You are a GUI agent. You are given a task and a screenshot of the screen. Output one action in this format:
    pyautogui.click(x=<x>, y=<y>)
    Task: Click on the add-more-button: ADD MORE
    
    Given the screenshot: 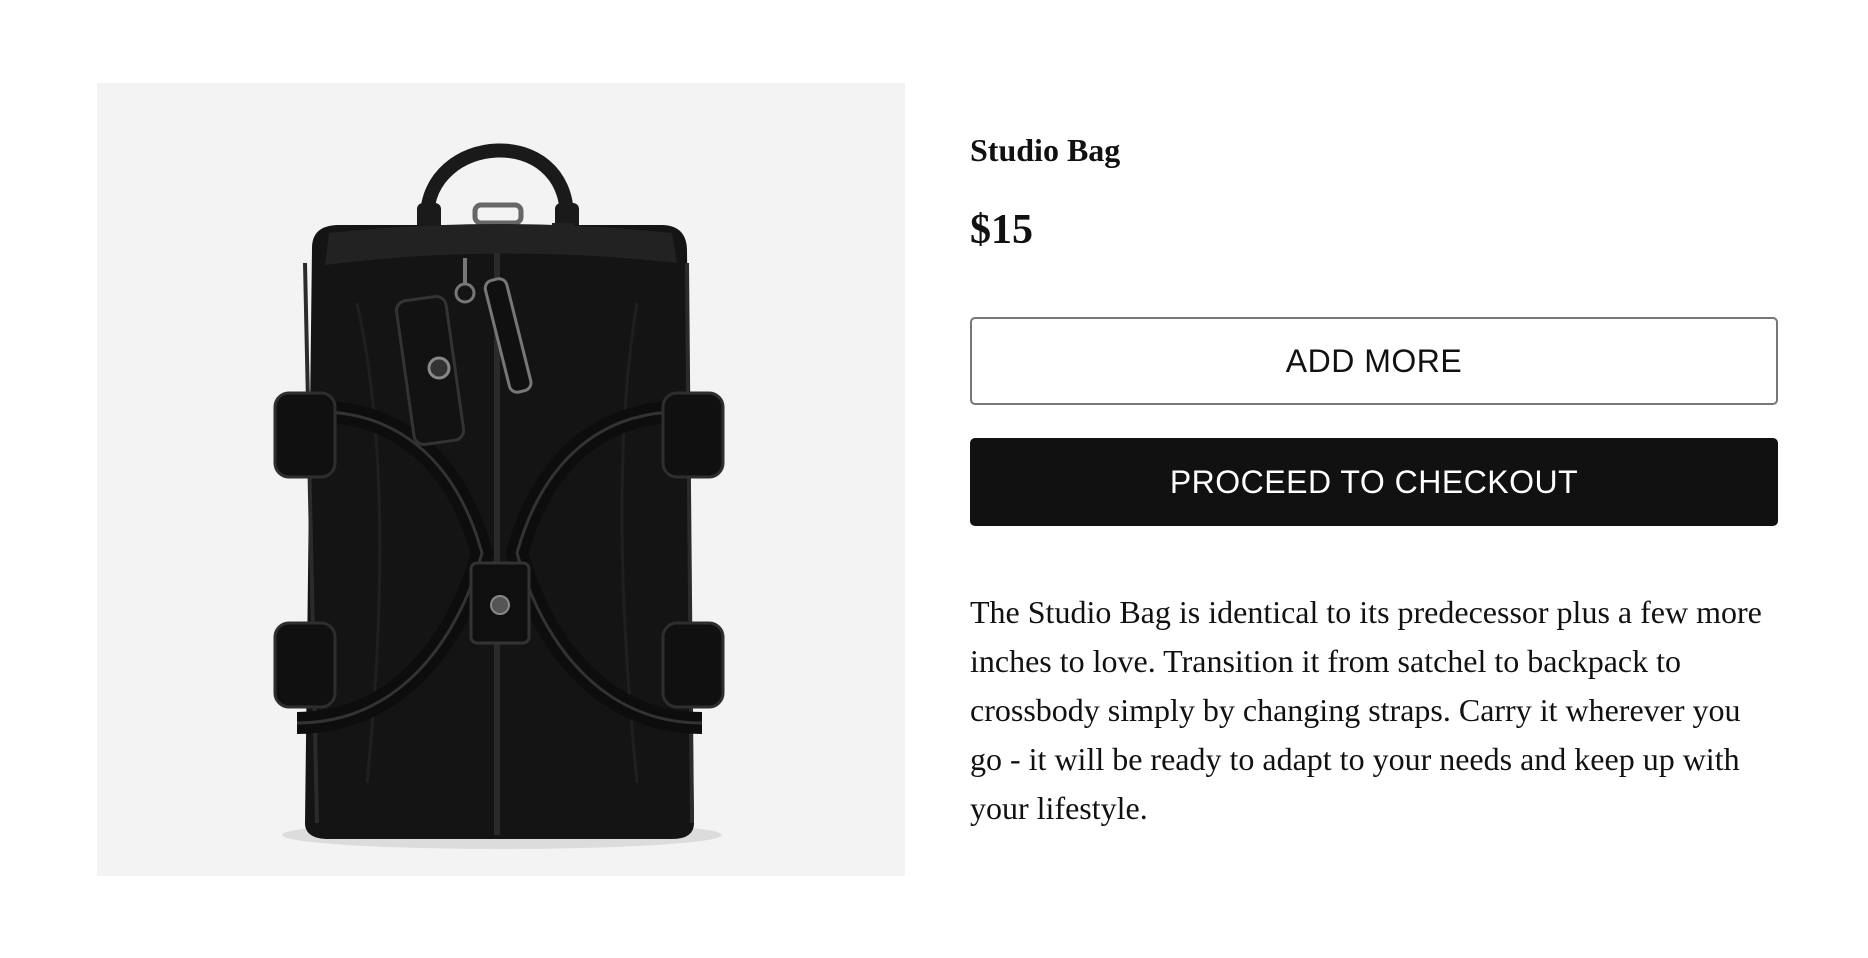 What is the action you would take?
    pyautogui.click(x=1374, y=361)
    